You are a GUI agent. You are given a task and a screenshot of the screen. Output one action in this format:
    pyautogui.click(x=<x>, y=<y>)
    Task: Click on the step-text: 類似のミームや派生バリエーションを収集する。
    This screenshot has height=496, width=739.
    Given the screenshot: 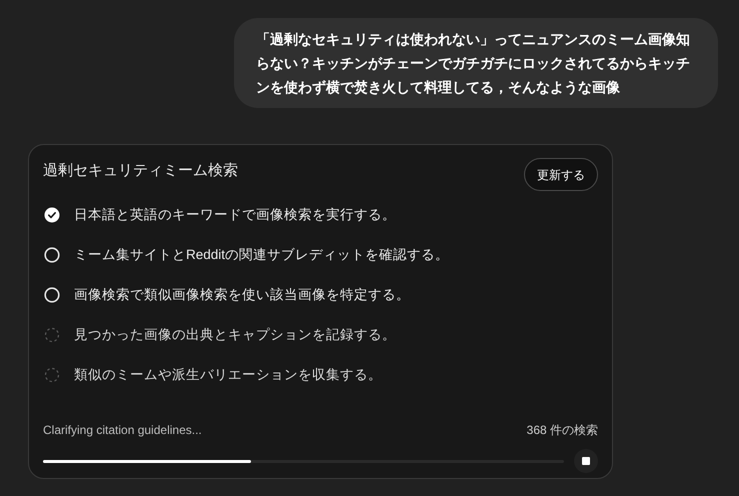 What is the action you would take?
    pyautogui.click(x=228, y=375)
    